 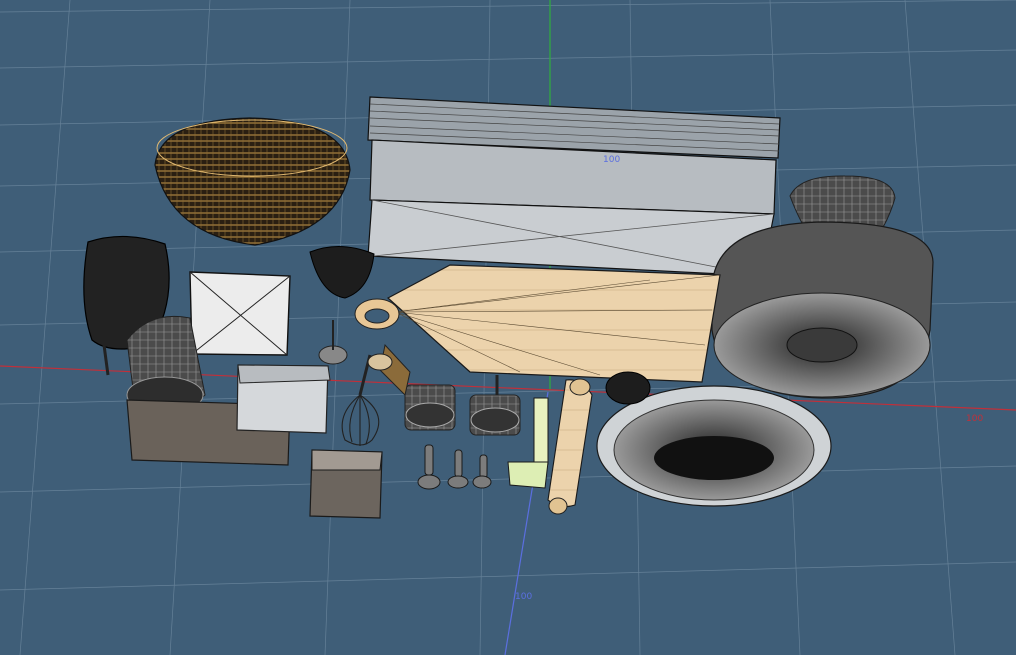 What do you see at coordinates (454, 467) in the screenshot?
I see `measuring-spoons` at bounding box center [454, 467].